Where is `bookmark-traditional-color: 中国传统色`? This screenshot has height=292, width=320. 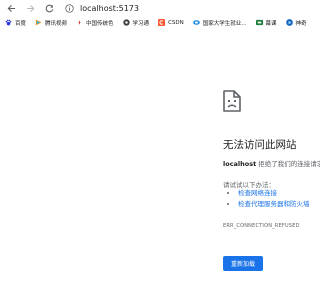 bookmark-traditional-color: 中国传统色 is located at coordinates (95, 23).